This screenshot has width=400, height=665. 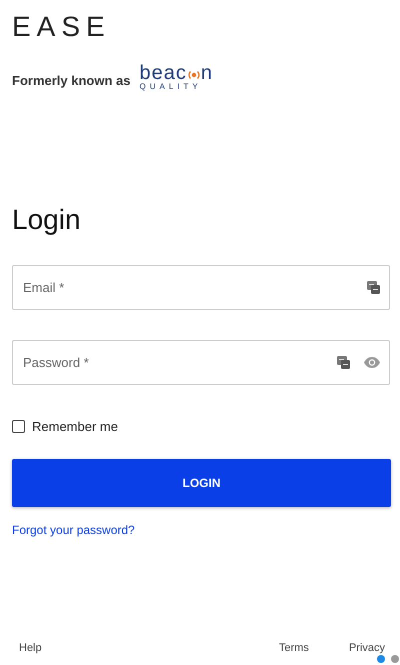 What do you see at coordinates (201, 483) in the screenshot?
I see `login-button: LOGIN` at bounding box center [201, 483].